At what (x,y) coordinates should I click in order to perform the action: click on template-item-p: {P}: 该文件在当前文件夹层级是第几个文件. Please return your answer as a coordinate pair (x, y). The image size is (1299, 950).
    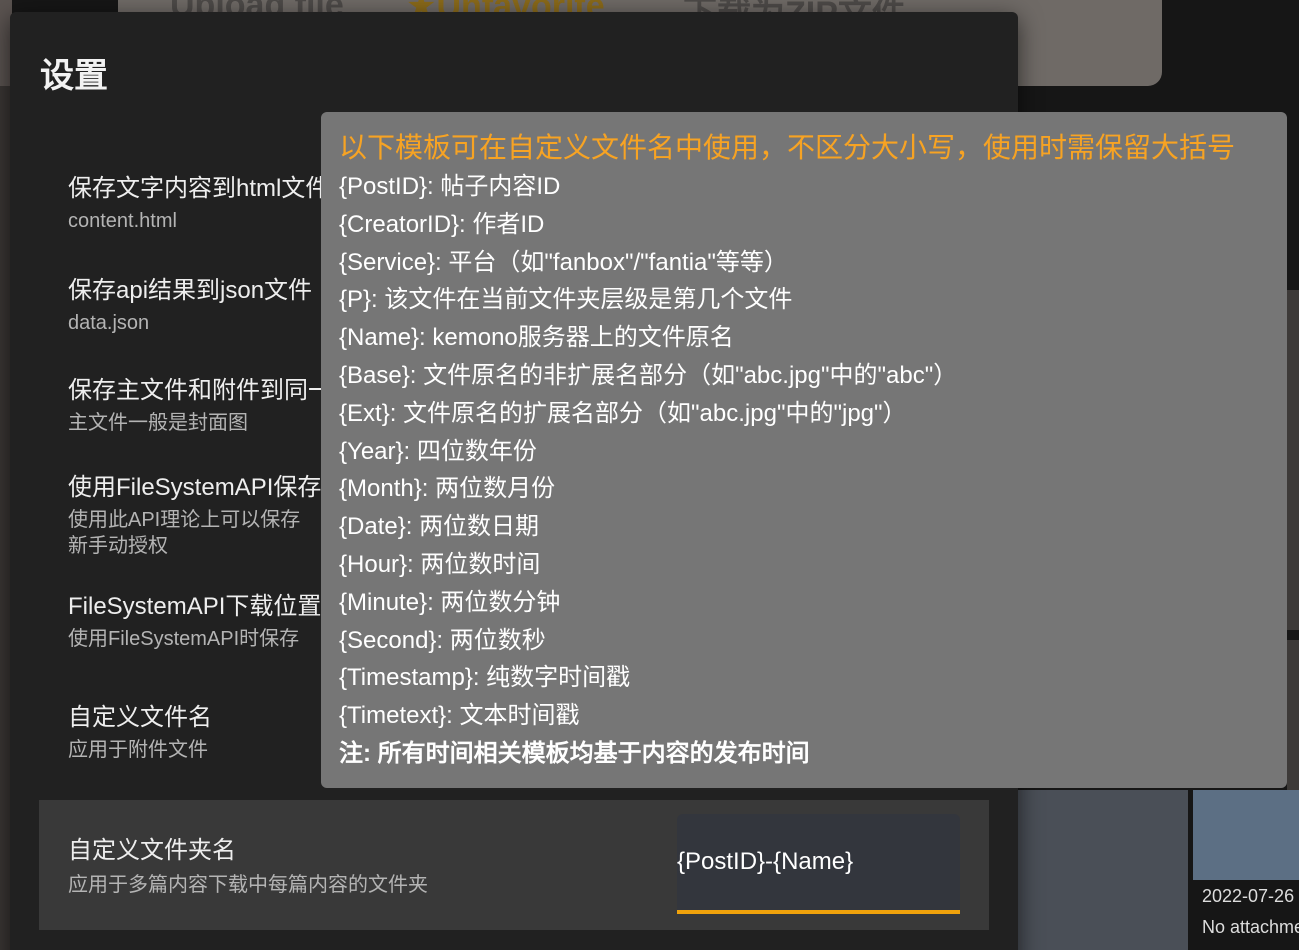
    Looking at the image, I should click on (566, 300).